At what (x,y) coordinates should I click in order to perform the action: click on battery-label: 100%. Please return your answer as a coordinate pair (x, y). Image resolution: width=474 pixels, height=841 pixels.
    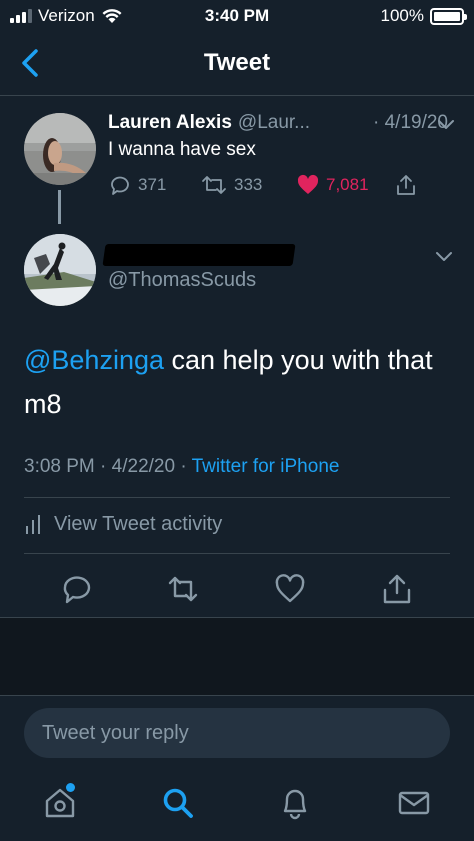
    Looking at the image, I should click on (402, 15).